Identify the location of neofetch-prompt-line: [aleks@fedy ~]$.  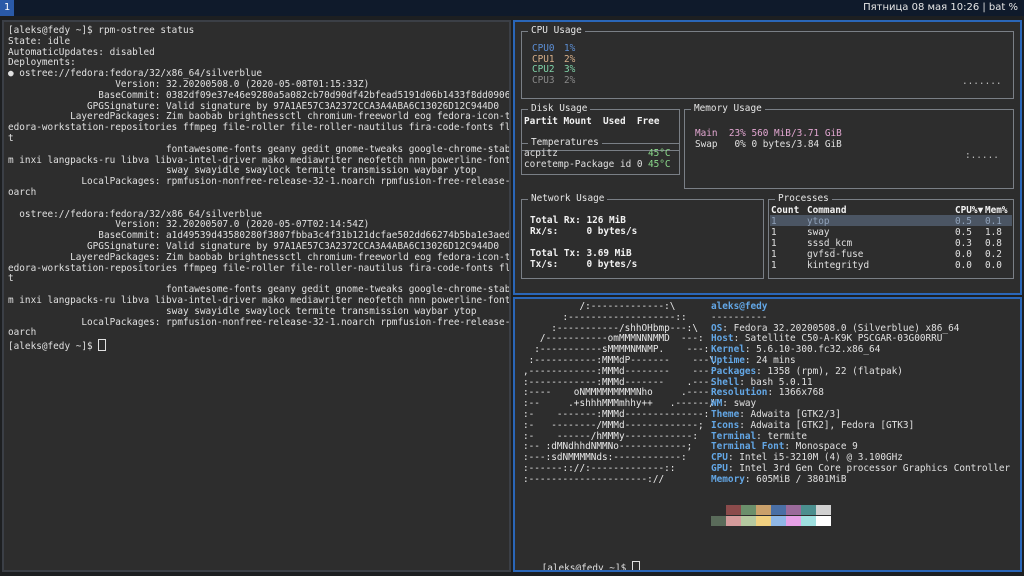
(579, 561).